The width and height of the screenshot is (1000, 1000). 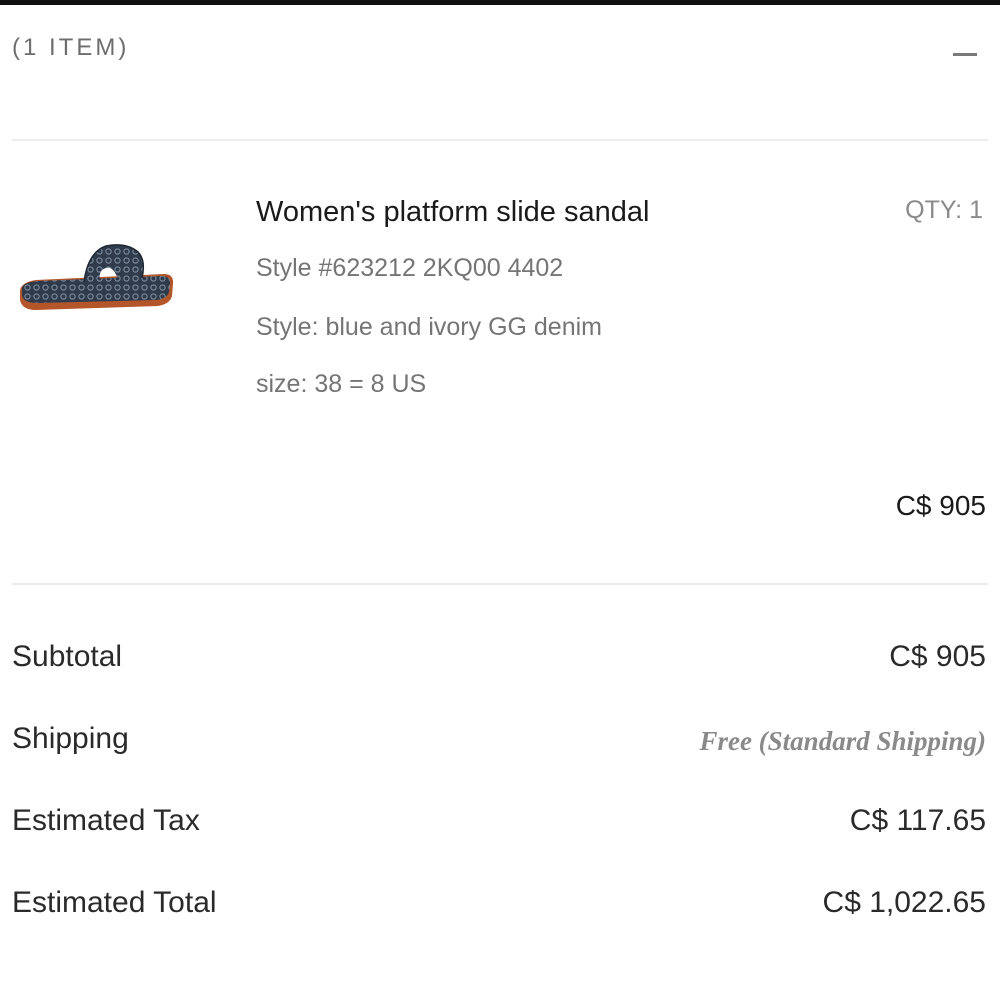 I want to click on shipping-value: Free (Standard Shipping), so click(x=842, y=741).